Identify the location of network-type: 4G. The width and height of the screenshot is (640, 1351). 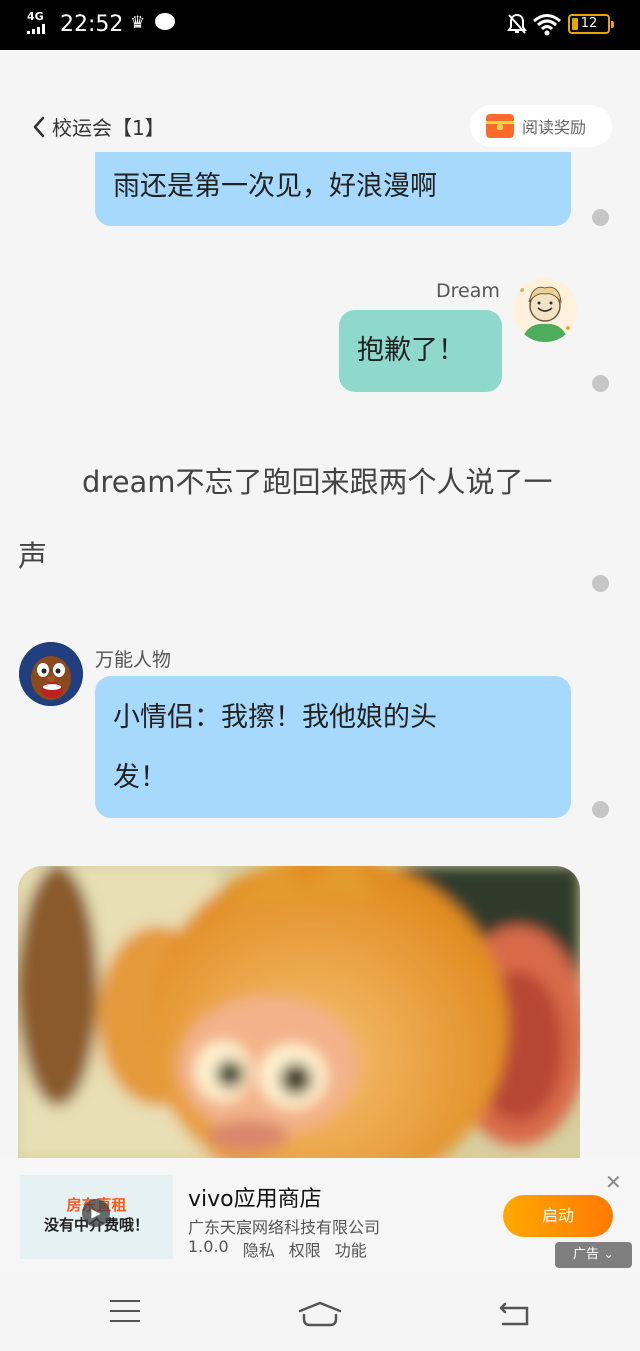
(35, 16).